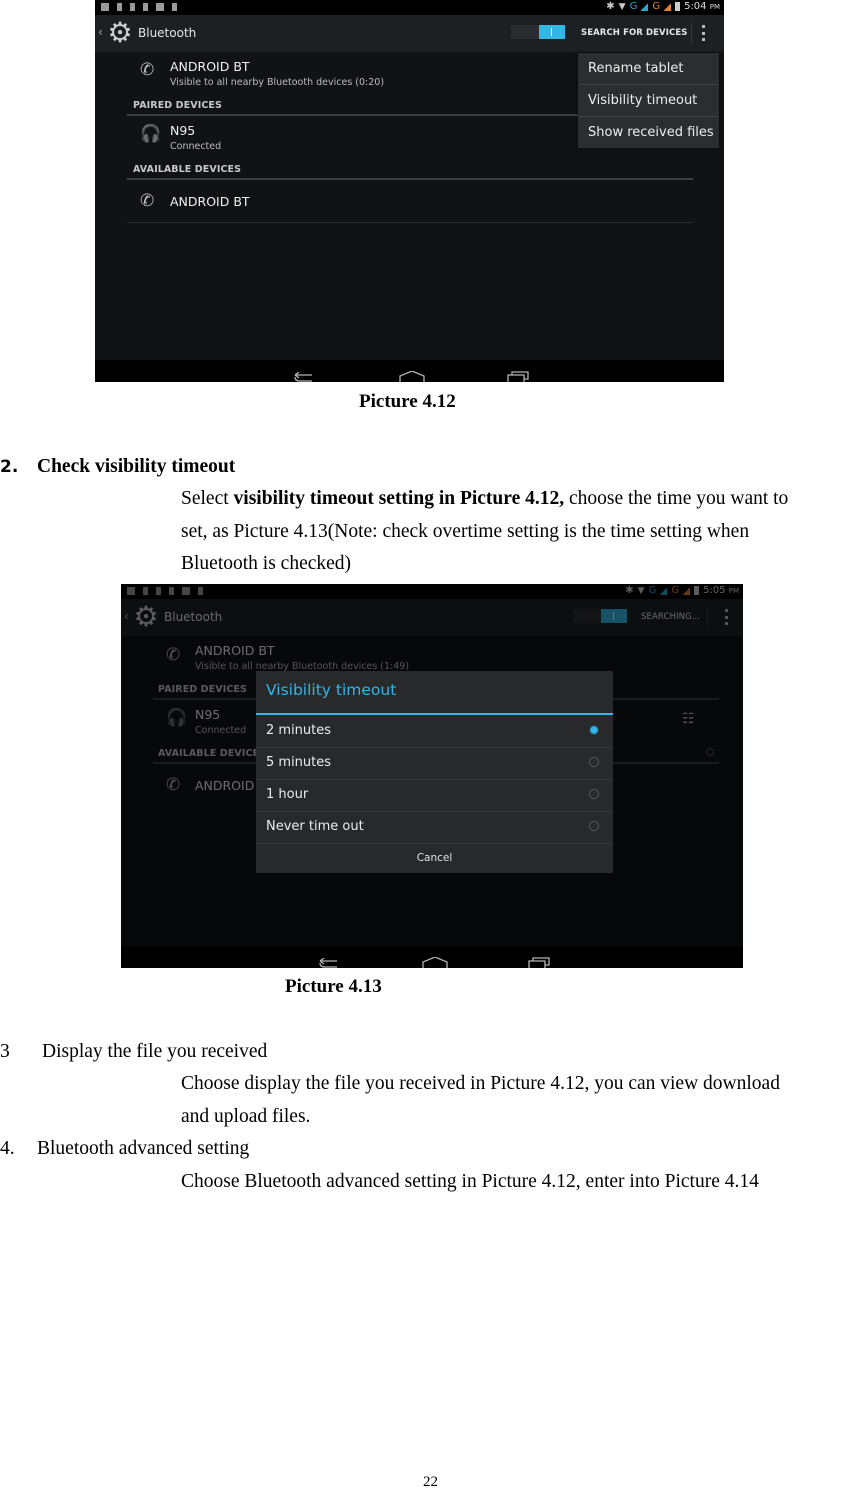  What do you see at coordinates (622, 6) in the screenshot?
I see `wifi-icon: ▼` at bounding box center [622, 6].